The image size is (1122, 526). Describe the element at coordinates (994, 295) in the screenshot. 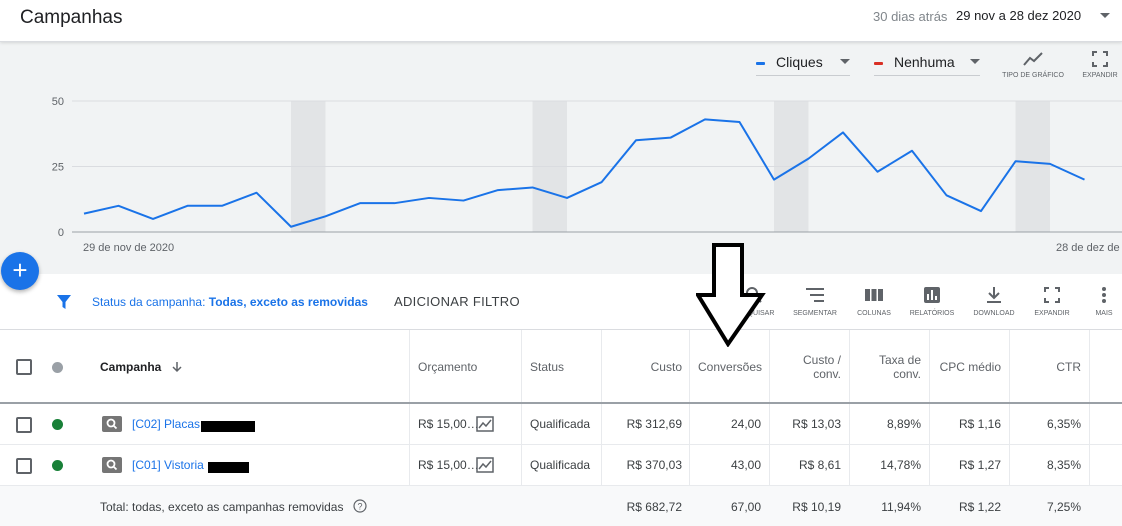

I see `download-icon` at that location.